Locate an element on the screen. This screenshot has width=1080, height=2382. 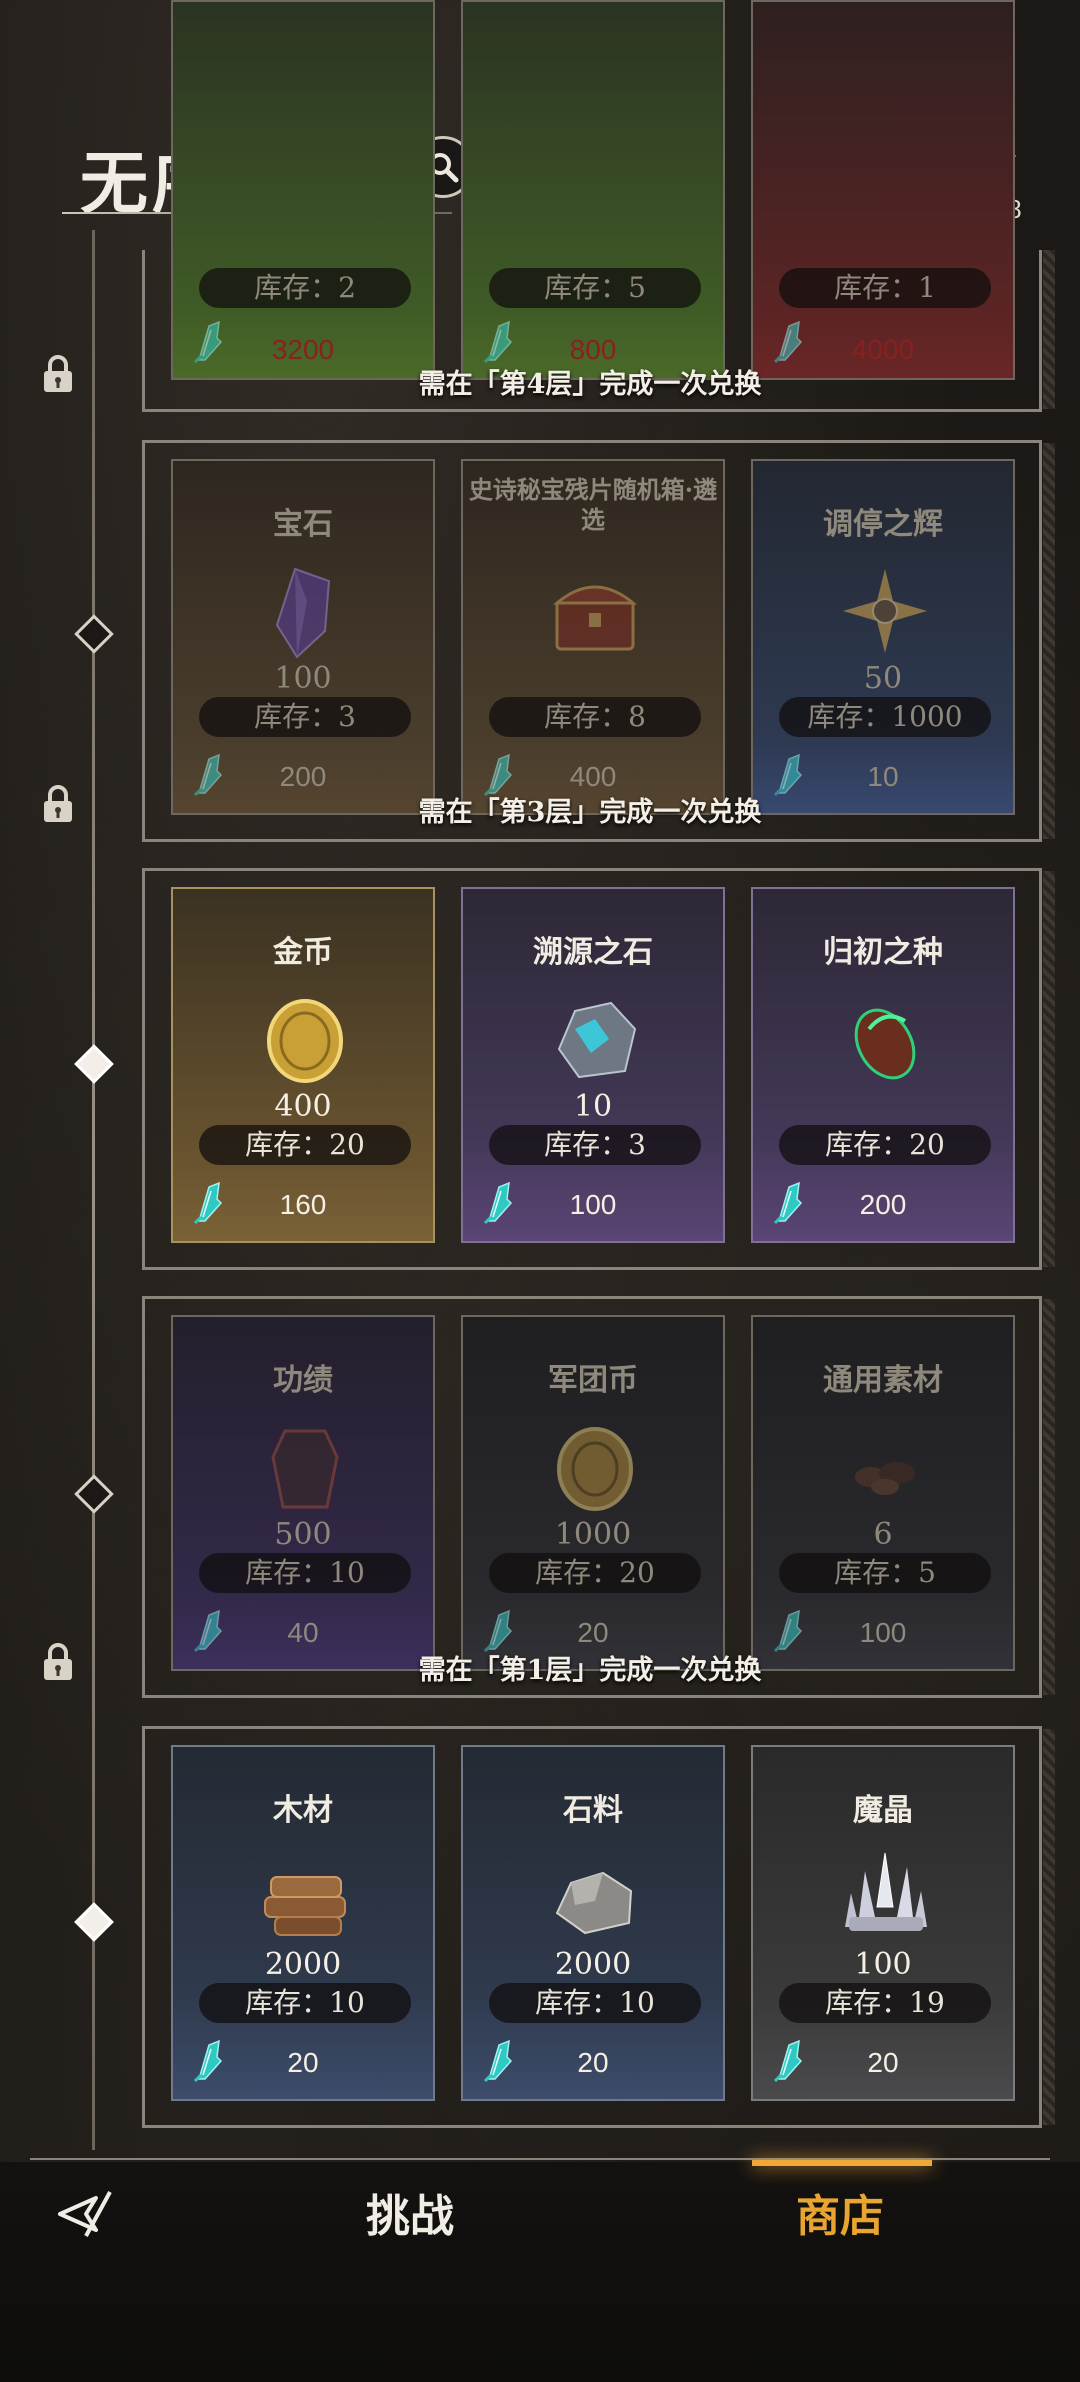
item-price: 40 is located at coordinates (303, 1632).